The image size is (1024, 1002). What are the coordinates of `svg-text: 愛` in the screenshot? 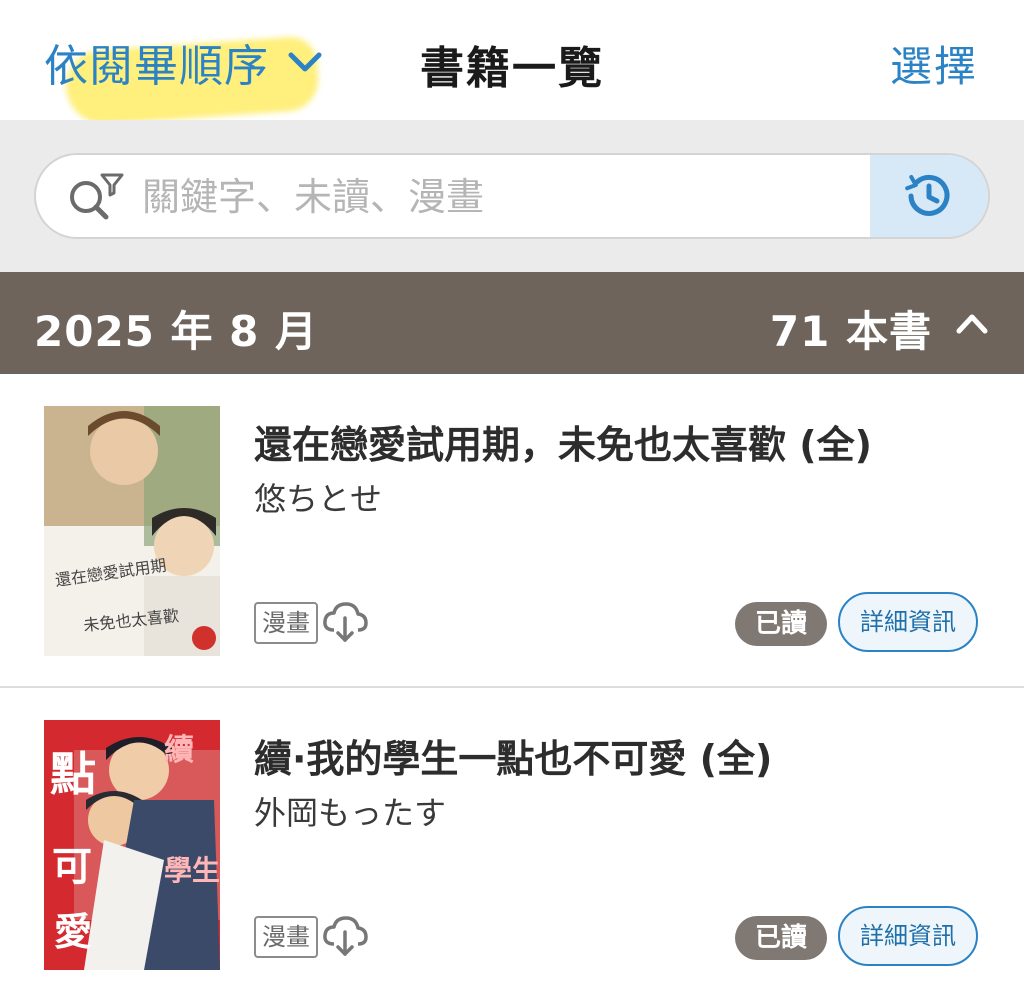 It's located at (73, 931).